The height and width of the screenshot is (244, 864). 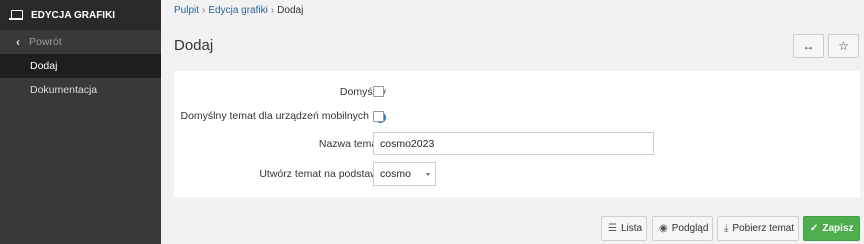 What do you see at coordinates (395, 174) in the screenshot?
I see `base-theme-value: cosmo` at bounding box center [395, 174].